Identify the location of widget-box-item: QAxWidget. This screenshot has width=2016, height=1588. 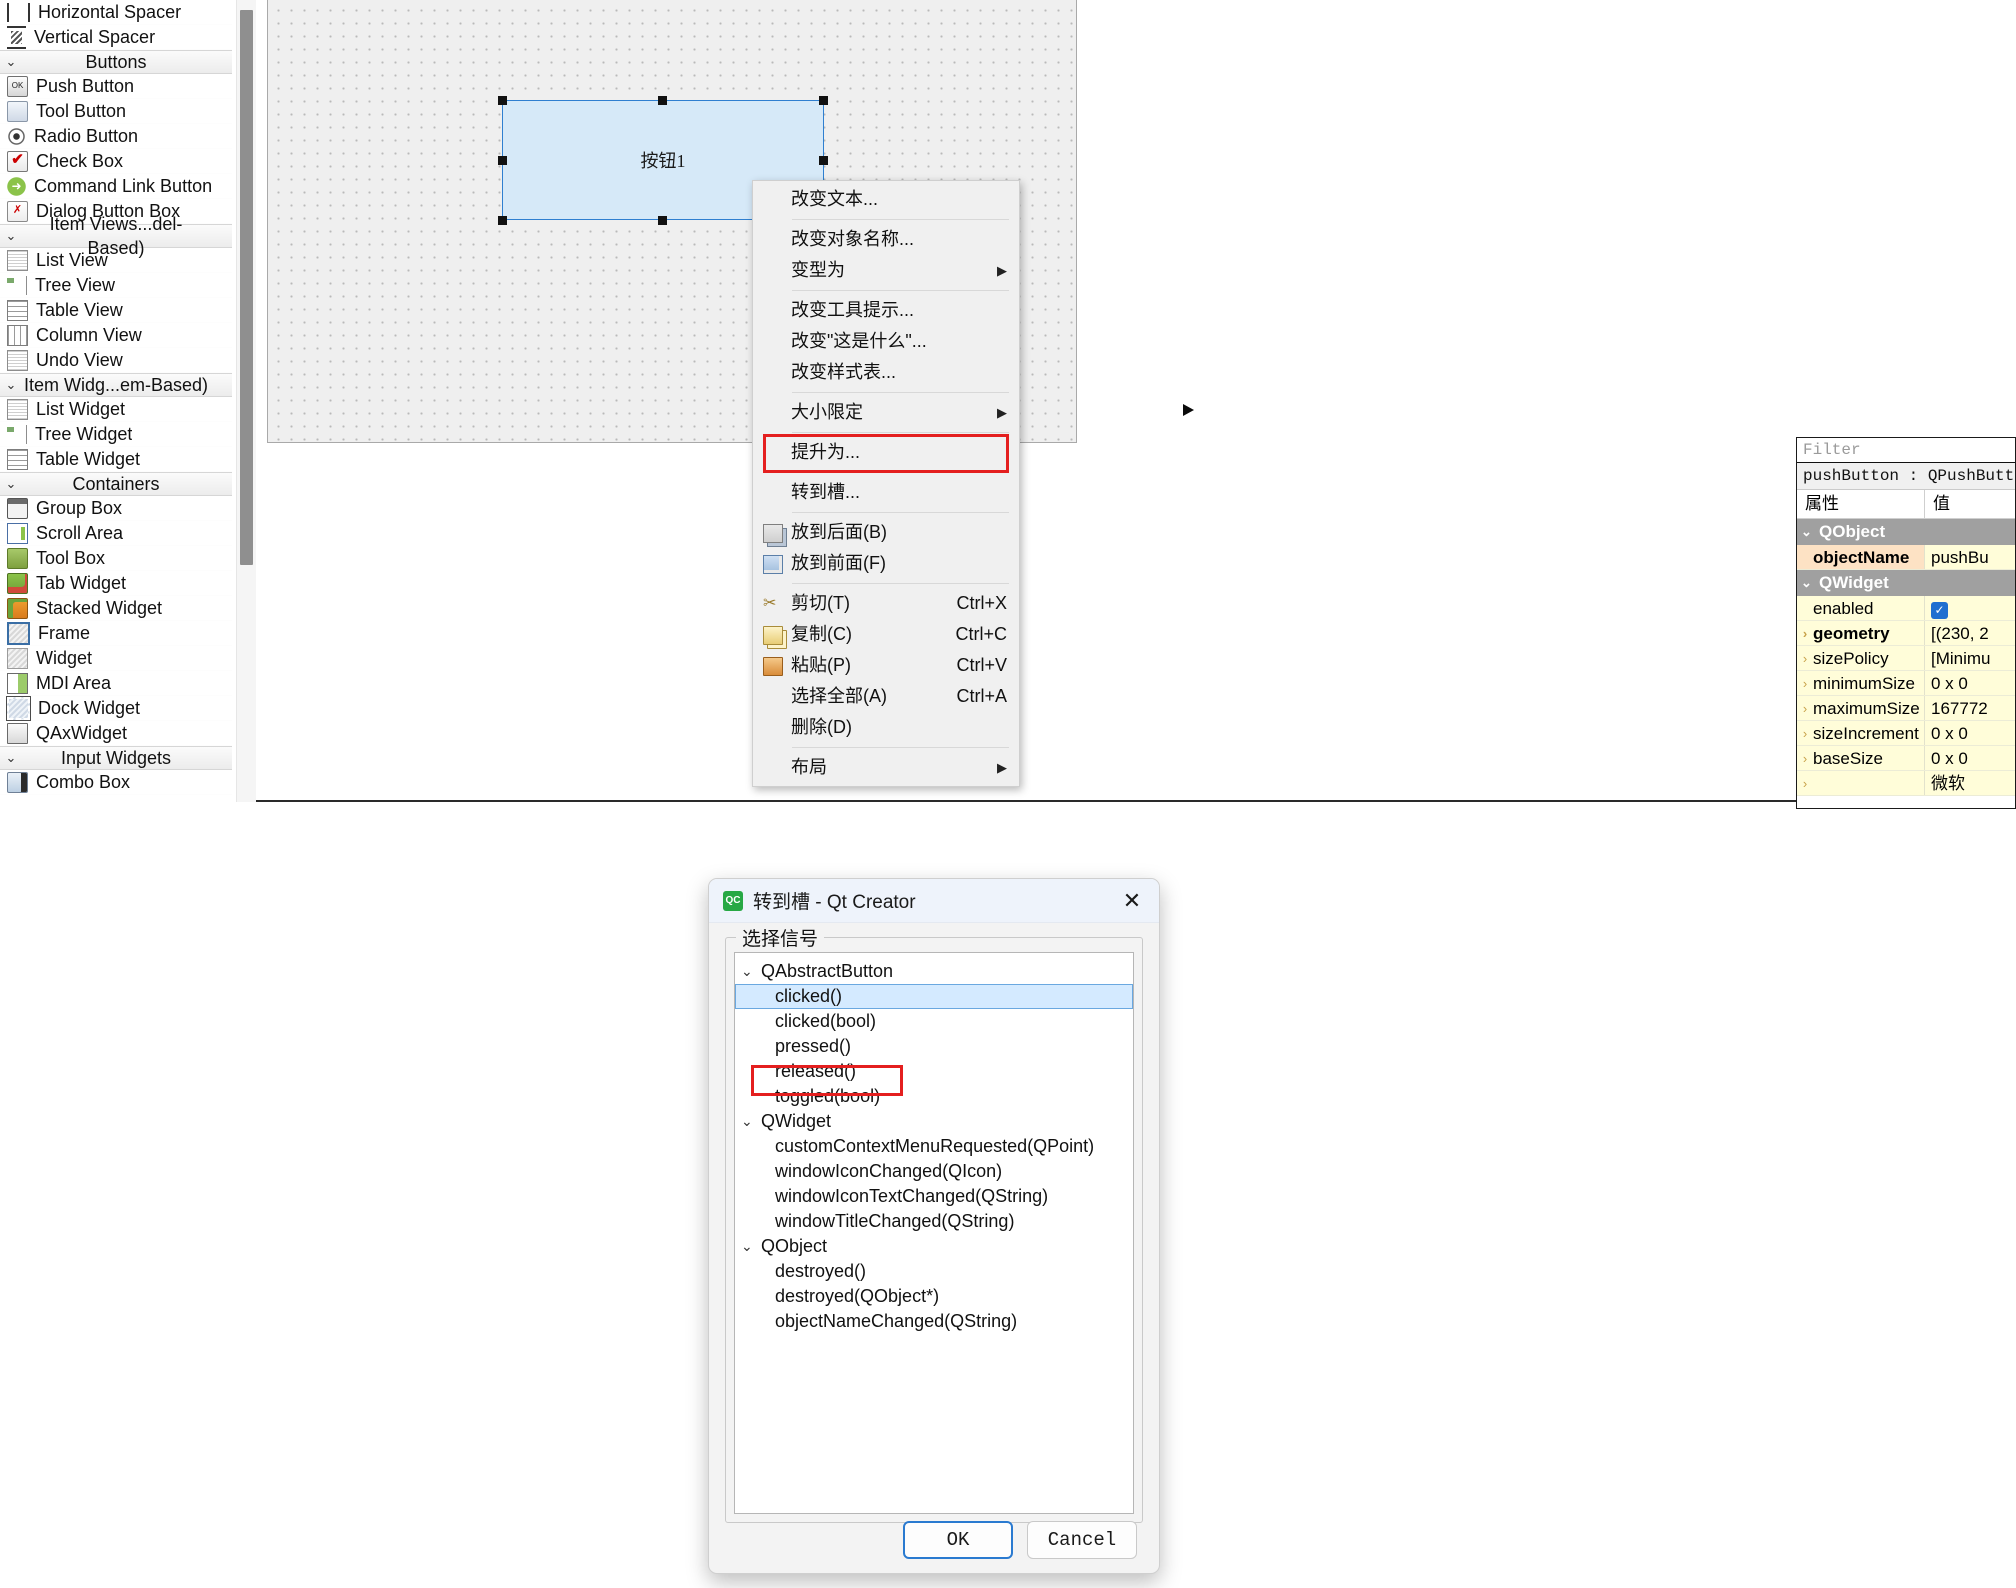
(116, 733).